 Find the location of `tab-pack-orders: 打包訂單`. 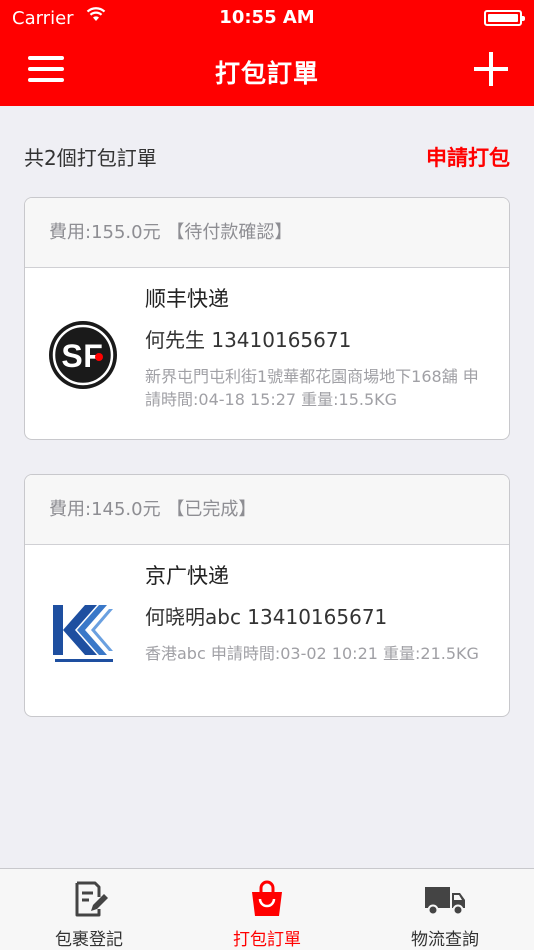

tab-pack-orders: 打包訂單 is located at coordinates (267, 909).